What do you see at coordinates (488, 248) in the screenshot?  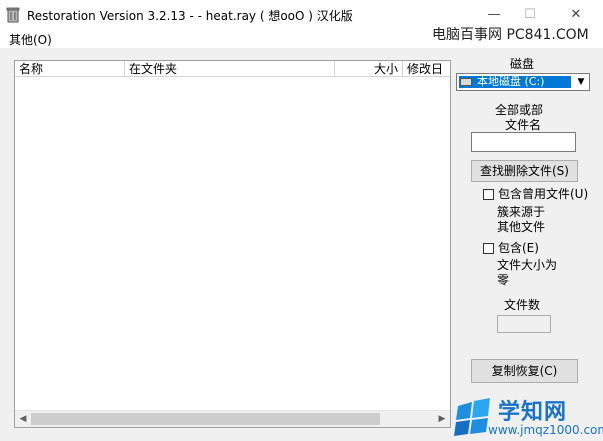 I see `include-zero-checkbox` at bounding box center [488, 248].